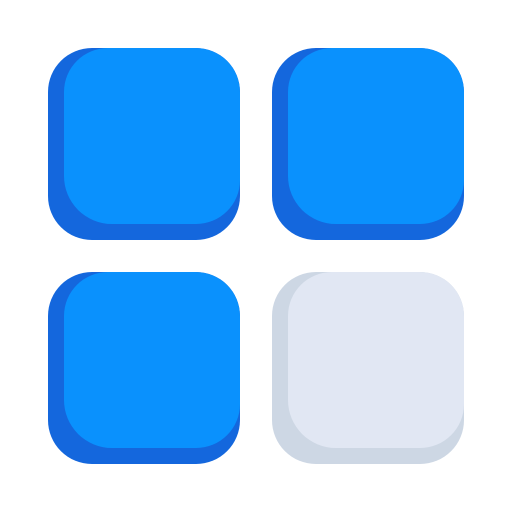 Image resolution: width=512 pixels, height=512 pixels. I want to click on tile-top-right-icon, so click(368, 144).